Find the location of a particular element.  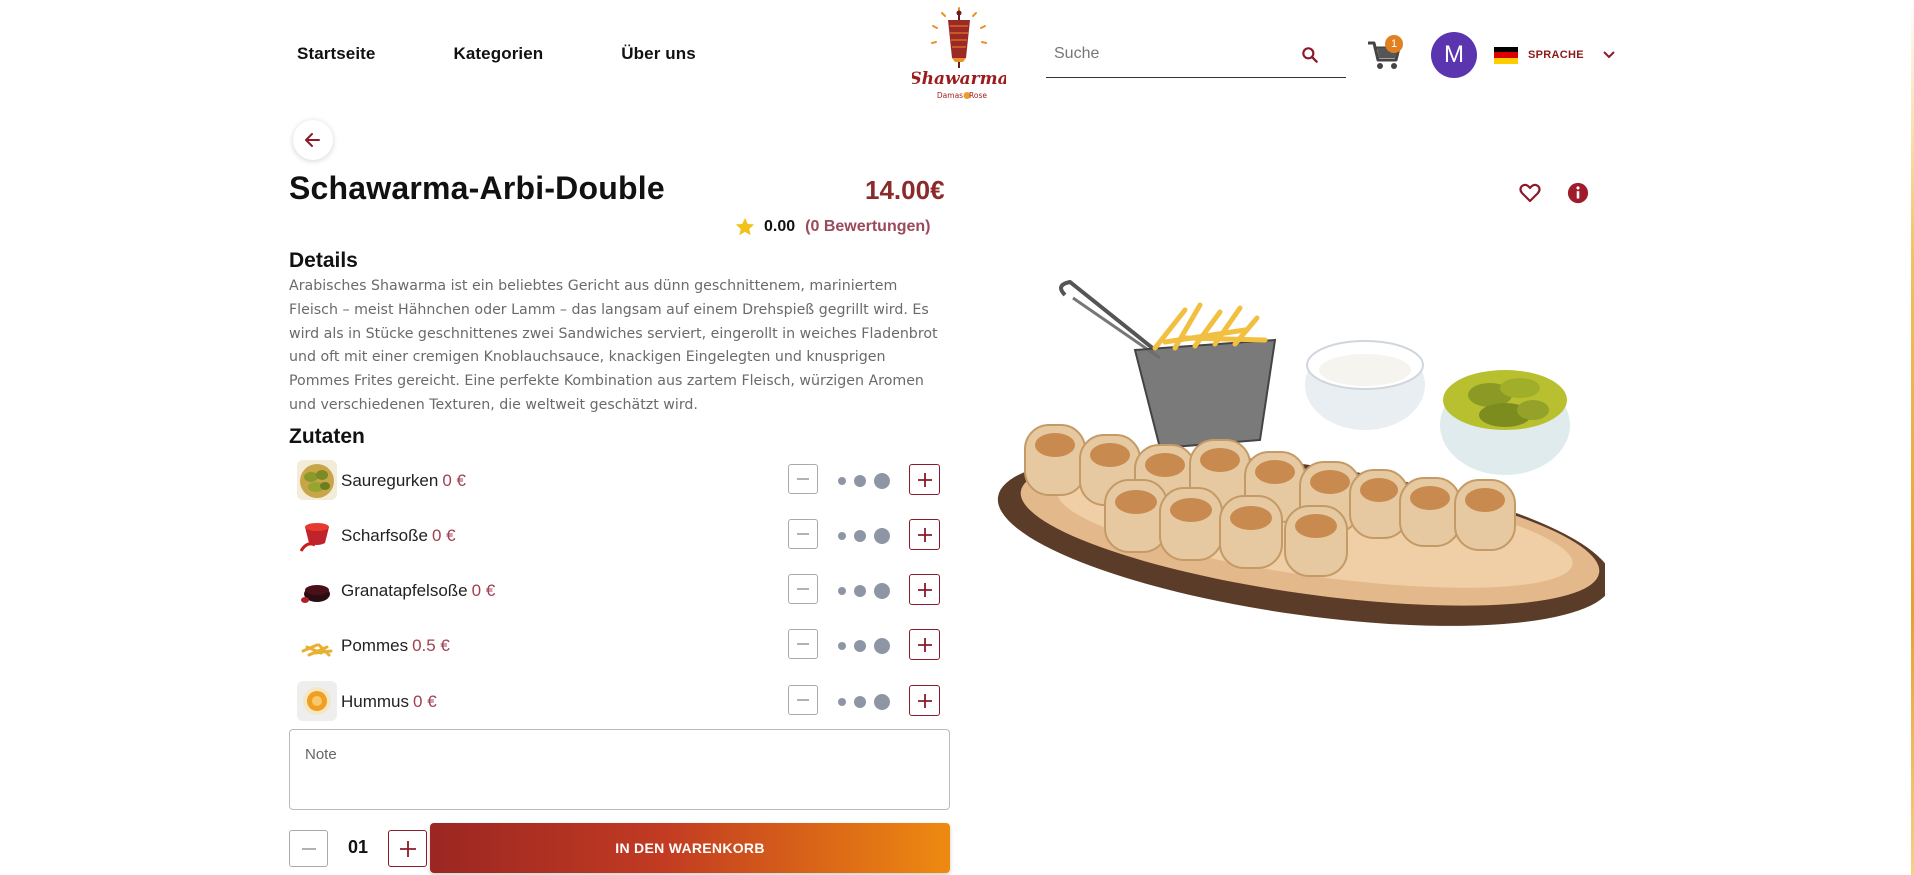

ingredient-price: 0.5 € is located at coordinates (431, 645).